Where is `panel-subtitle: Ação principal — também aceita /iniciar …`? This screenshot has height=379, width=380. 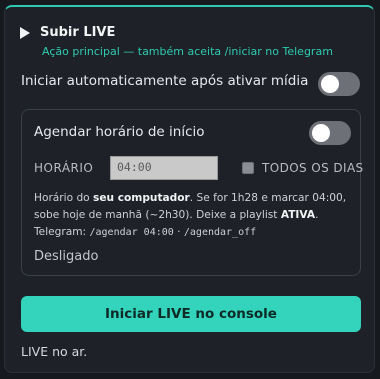 panel-subtitle: Ação principal — também aceita /iniciar … is located at coordinates (187, 51).